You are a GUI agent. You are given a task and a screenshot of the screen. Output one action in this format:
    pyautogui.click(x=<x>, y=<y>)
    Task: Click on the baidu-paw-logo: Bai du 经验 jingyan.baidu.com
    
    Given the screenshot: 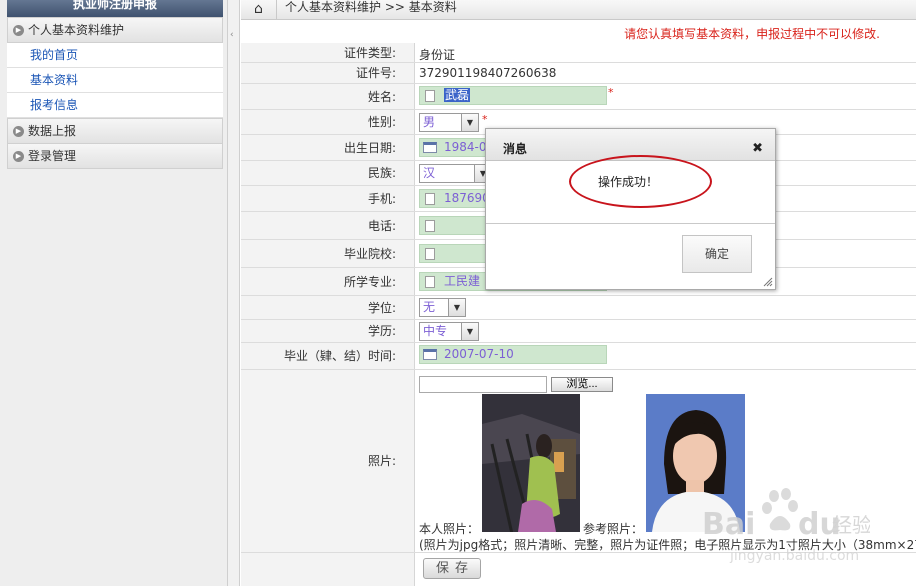 What is the action you would take?
    pyautogui.click(x=787, y=526)
    